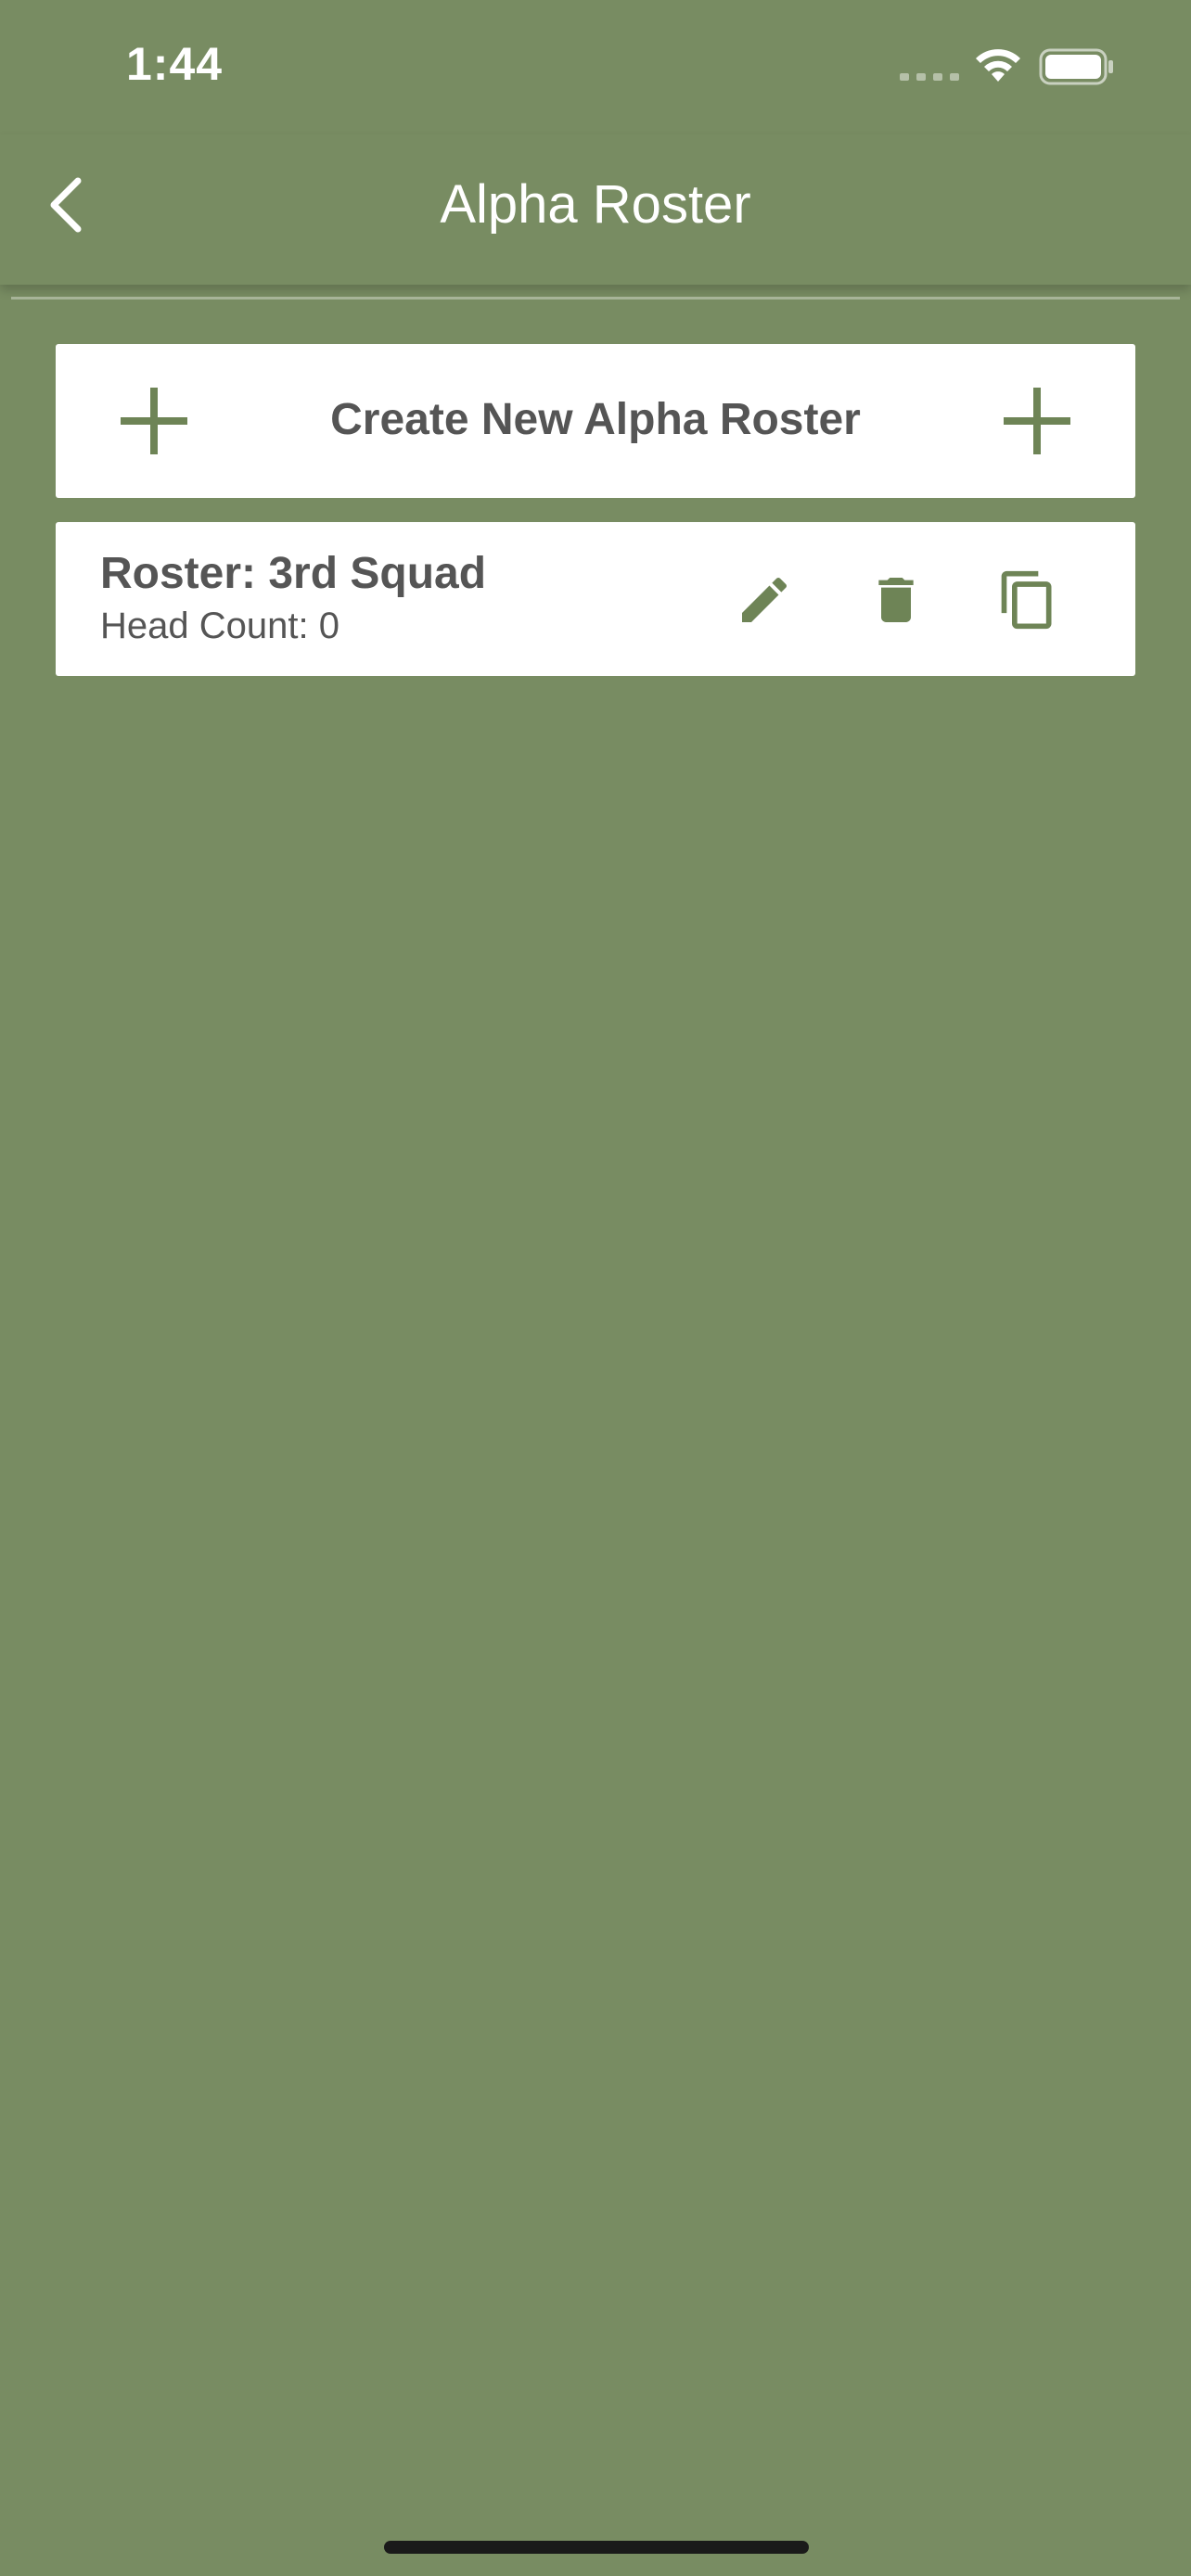 Image resolution: width=1191 pixels, height=2576 pixels. I want to click on navigation-bar: Alpha Roster, so click(595, 209).